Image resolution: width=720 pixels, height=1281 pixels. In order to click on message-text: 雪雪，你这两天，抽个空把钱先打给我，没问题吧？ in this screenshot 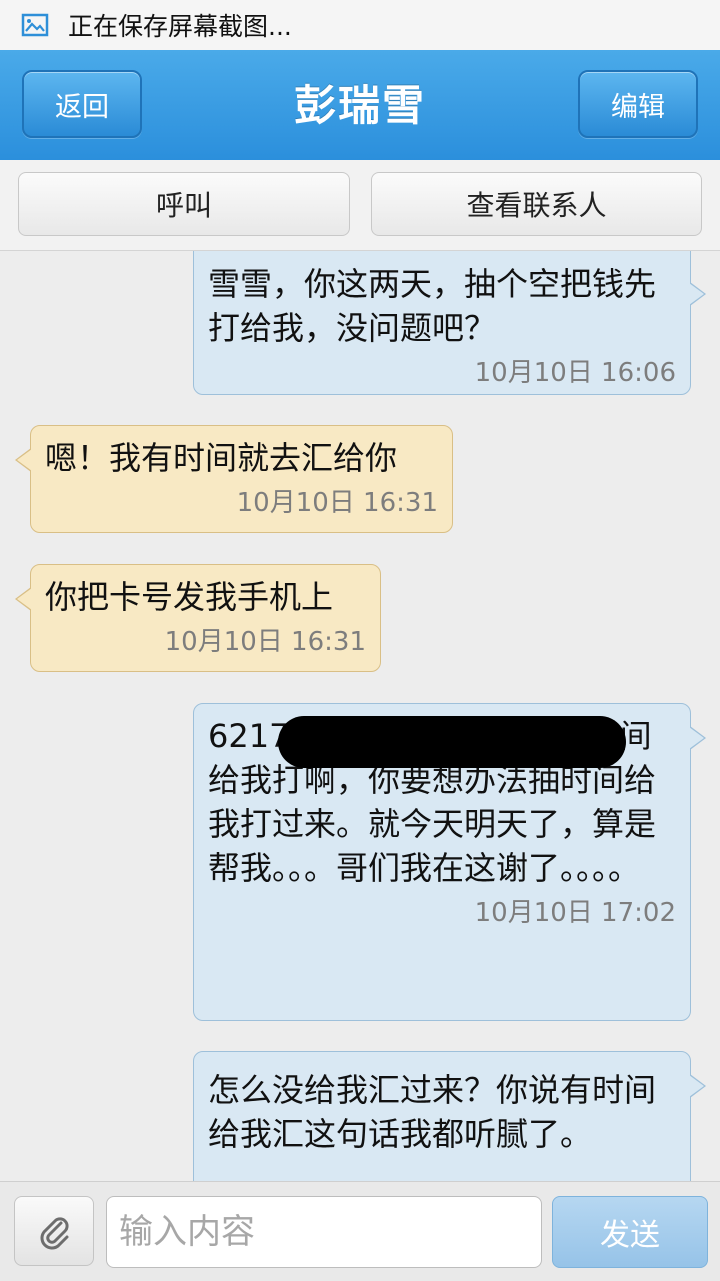, I will do `click(432, 306)`.